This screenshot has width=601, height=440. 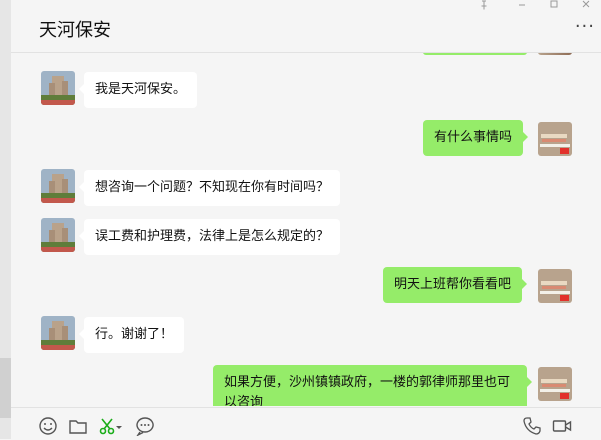 What do you see at coordinates (306, 423) in the screenshot?
I see `input-toolbar` at bounding box center [306, 423].